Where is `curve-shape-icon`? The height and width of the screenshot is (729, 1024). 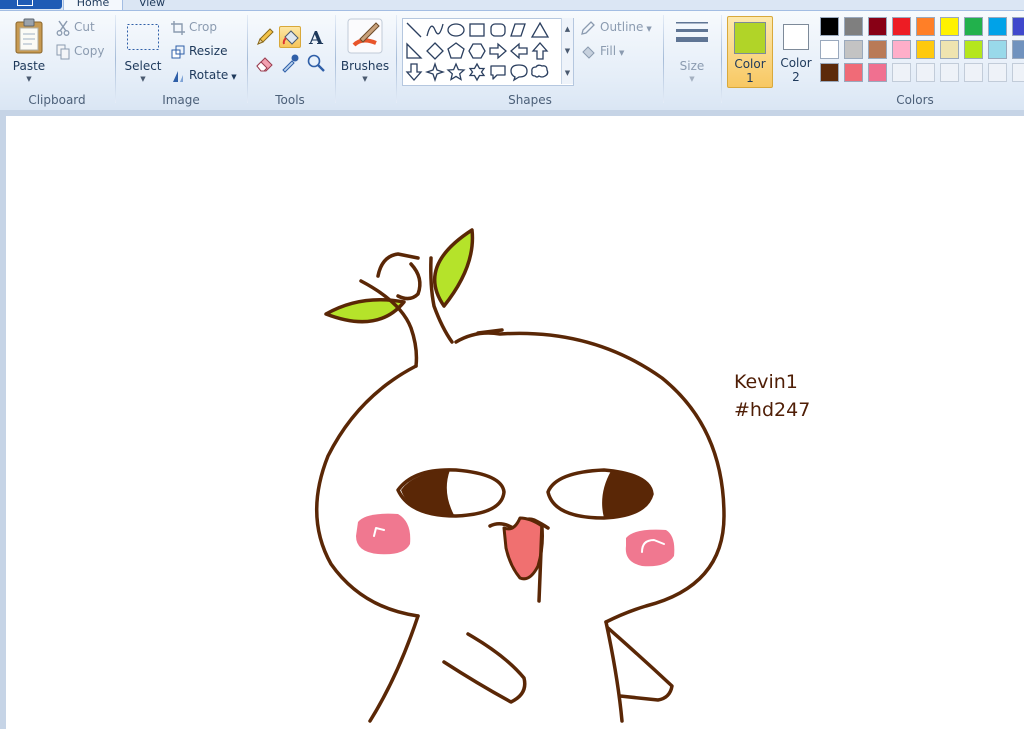
curve-shape-icon is located at coordinates (435, 30).